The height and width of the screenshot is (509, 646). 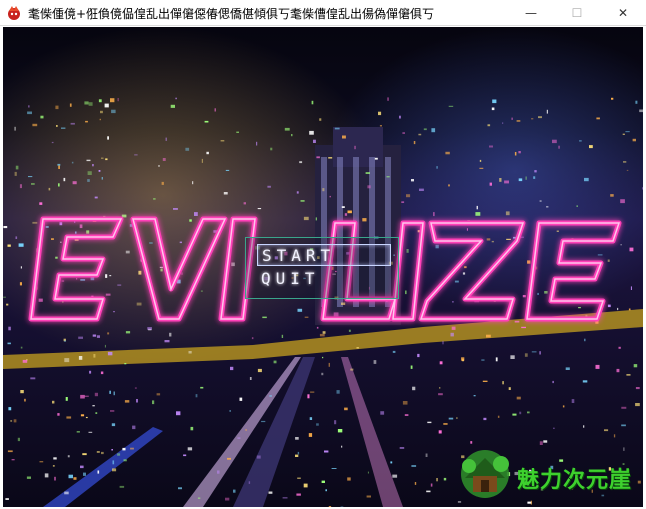 What do you see at coordinates (324, 279) in the screenshot?
I see `quit-menu-item: QUIT` at bounding box center [324, 279].